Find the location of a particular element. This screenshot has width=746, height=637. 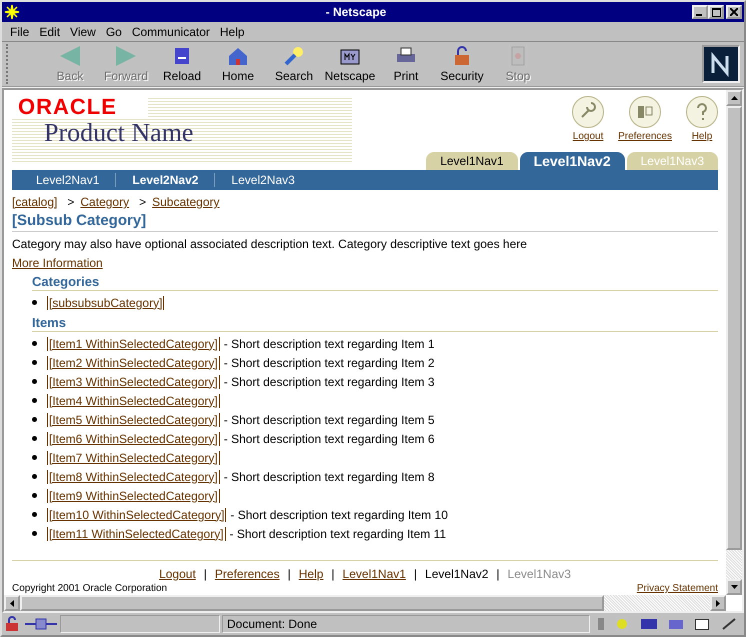

toolbar-button: Security is located at coordinates (462, 64).